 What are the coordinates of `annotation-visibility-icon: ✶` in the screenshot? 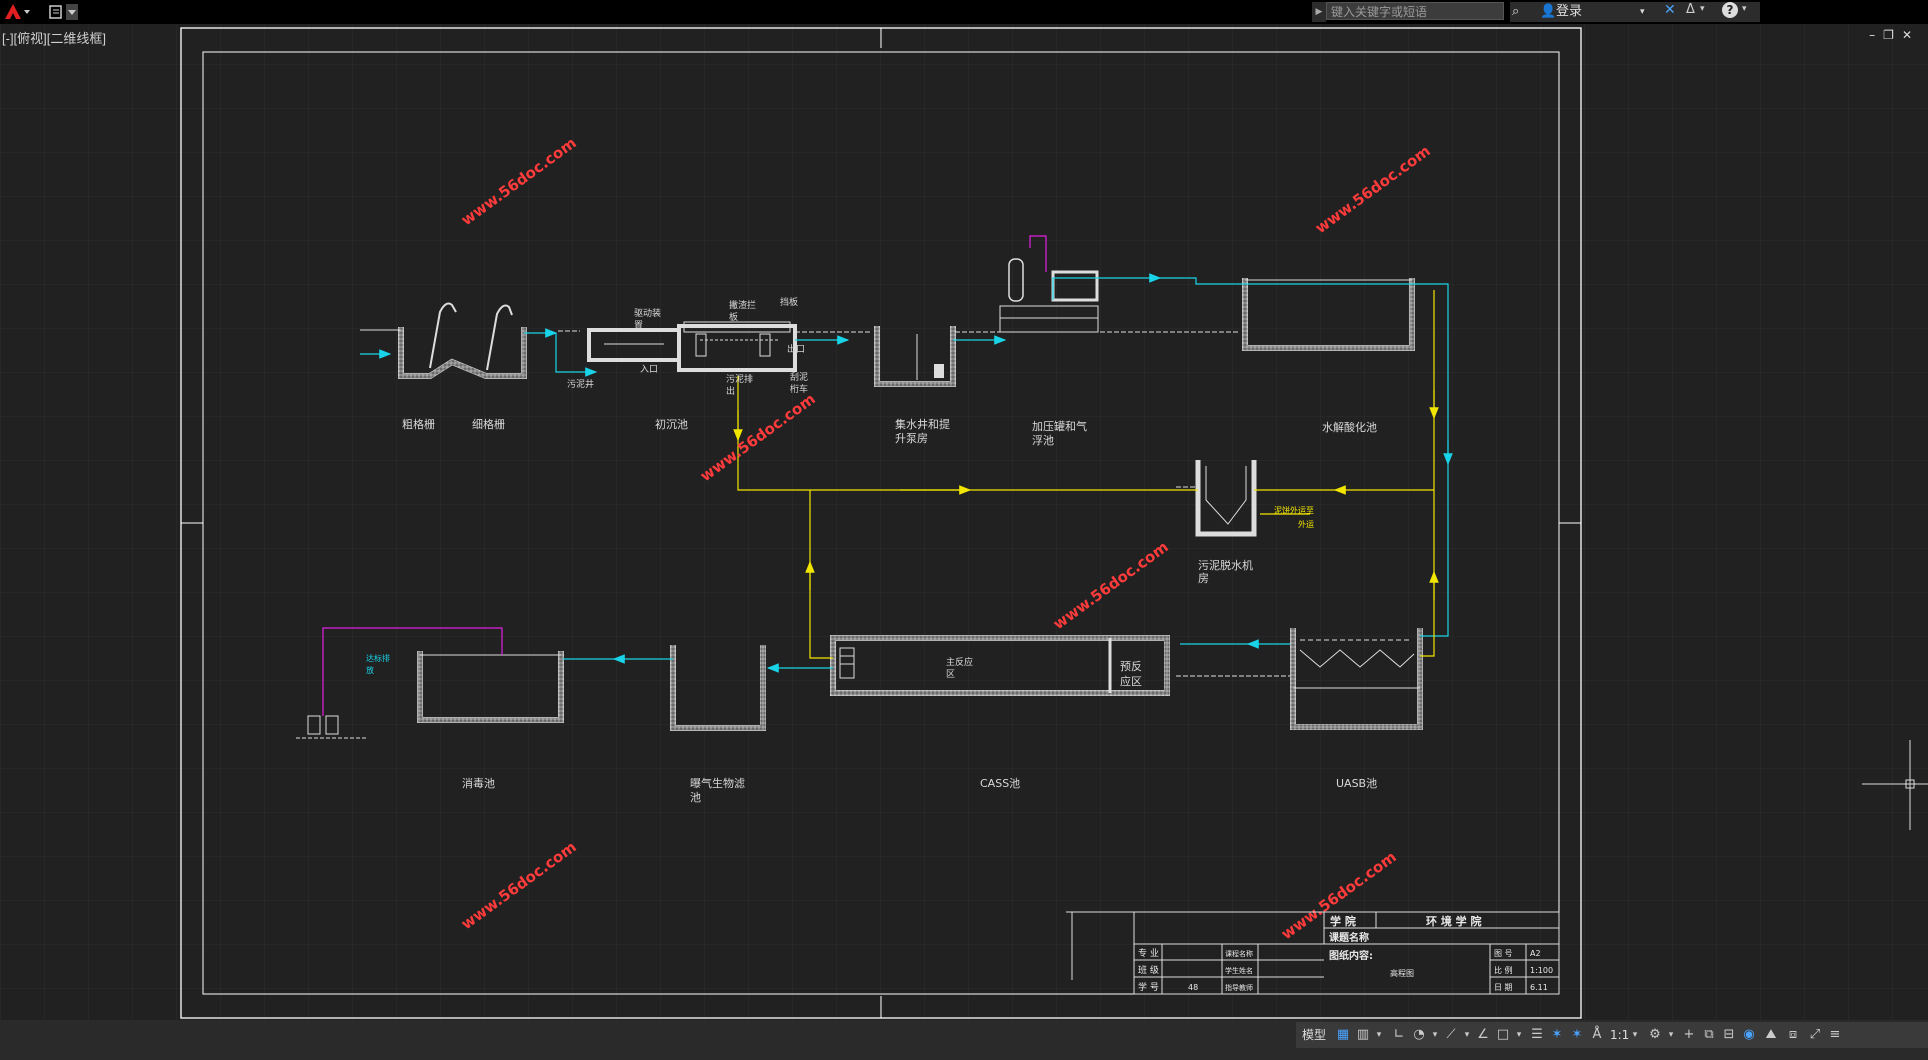 It's located at (1557, 1035).